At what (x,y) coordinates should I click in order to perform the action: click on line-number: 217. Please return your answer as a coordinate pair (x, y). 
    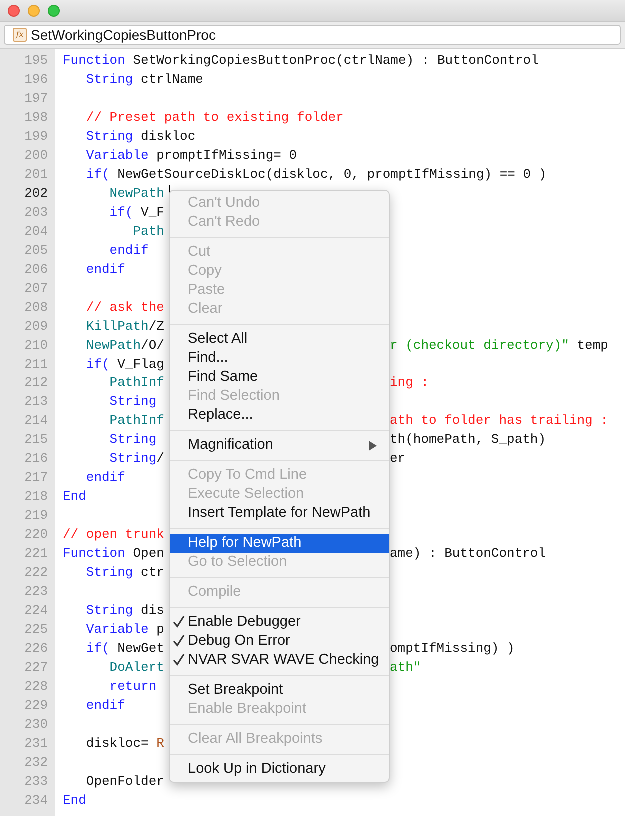
    Looking at the image, I should click on (36, 478).